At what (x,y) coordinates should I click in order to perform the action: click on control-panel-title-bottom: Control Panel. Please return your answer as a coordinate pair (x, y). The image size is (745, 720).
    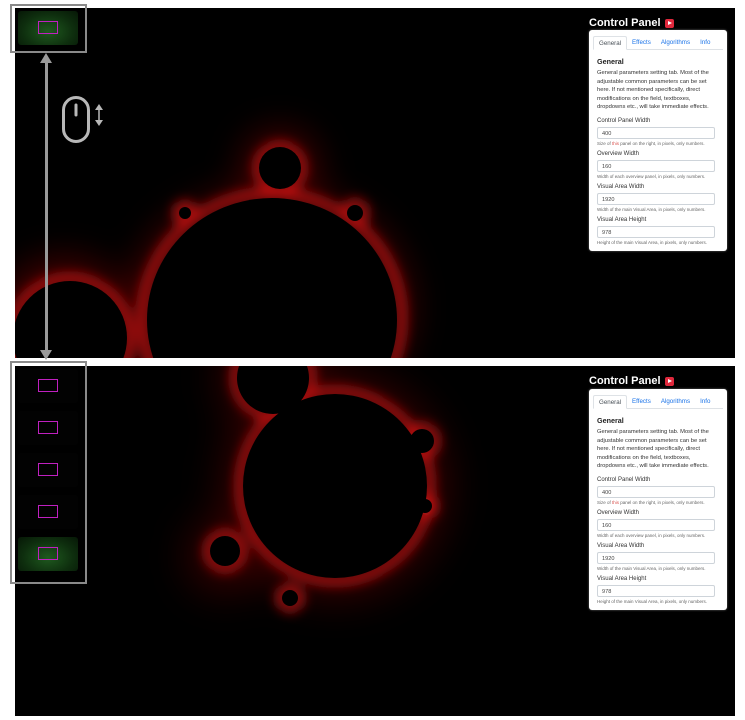
    Looking at the image, I should click on (631, 381).